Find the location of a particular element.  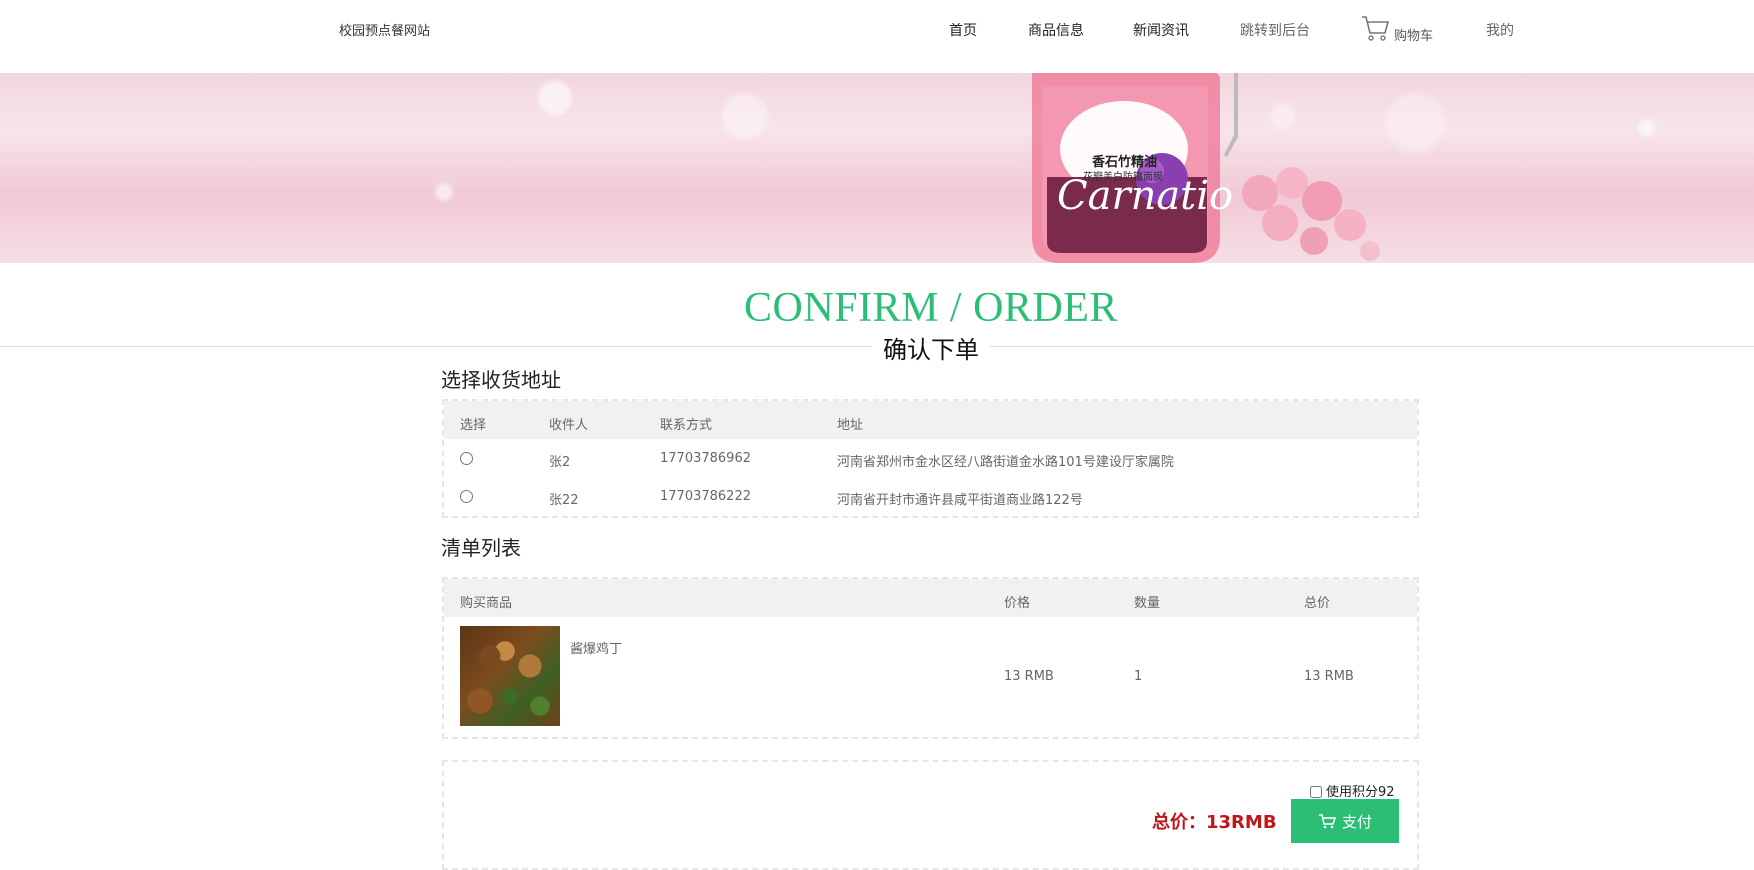

use-points-label: 使用积分92 is located at coordinates (1360, 792).